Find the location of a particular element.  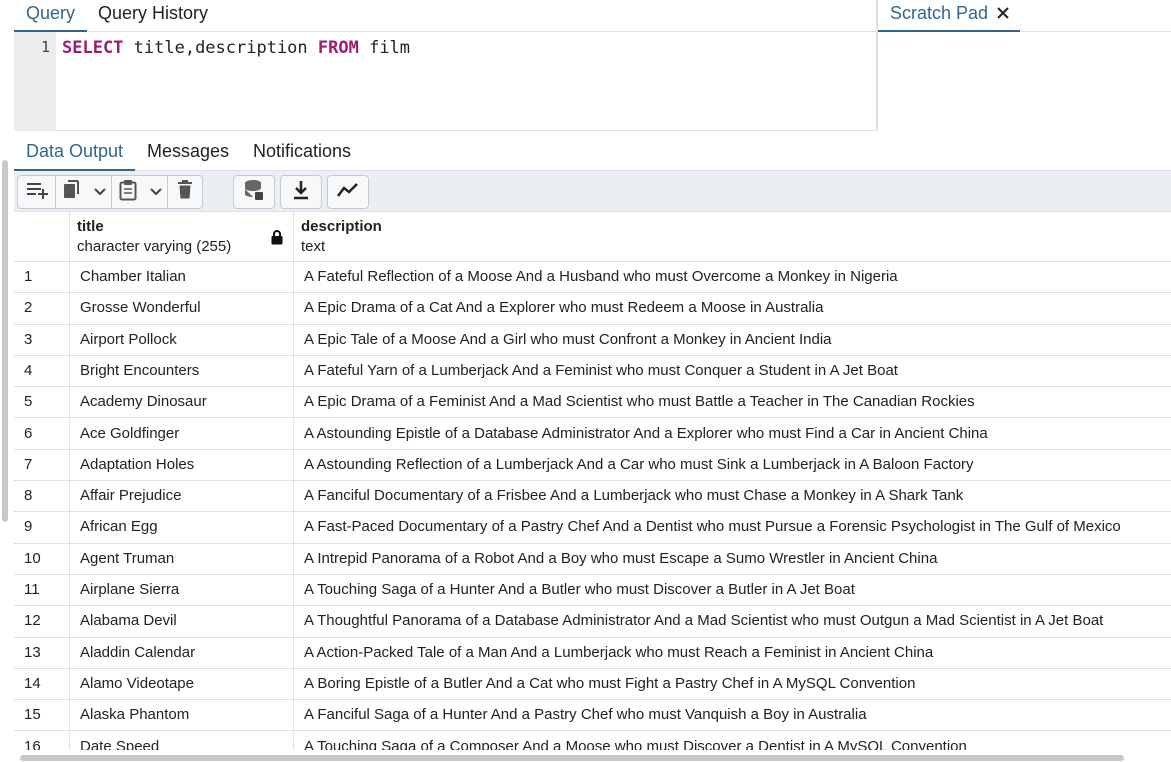

graph-visualiser-button is located at coordinates (348, 192).